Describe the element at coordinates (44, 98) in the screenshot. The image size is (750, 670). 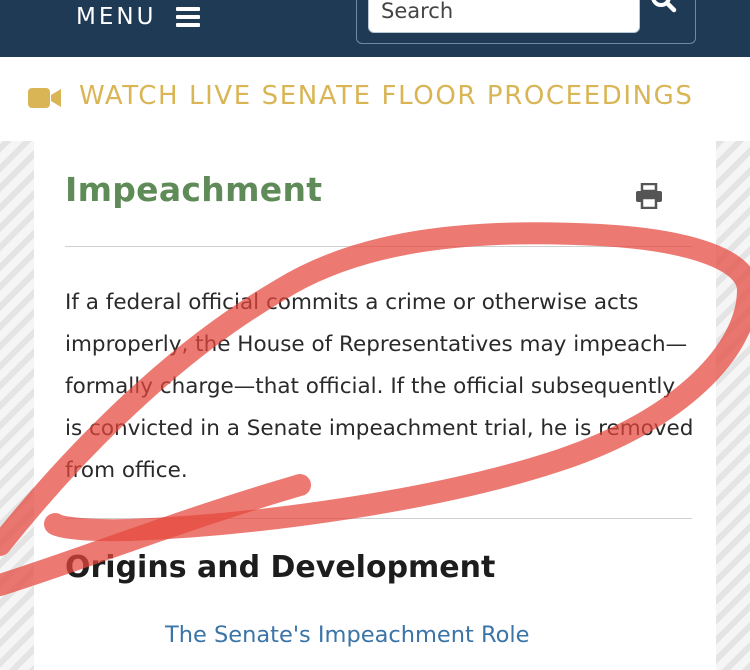
I see `video-camera-icon` at that location.